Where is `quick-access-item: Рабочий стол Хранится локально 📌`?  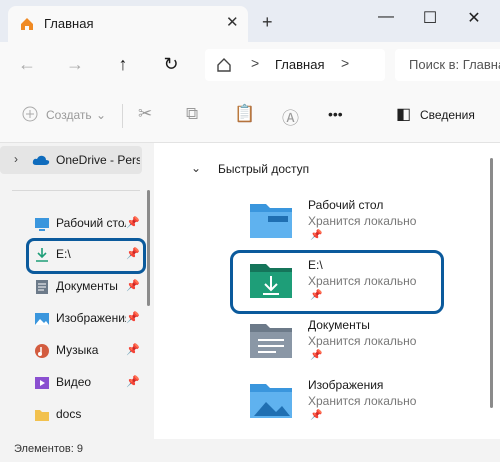
quick-access-item: Рабочий стол Хранится локально 📌 is located at coordinates (342, 223).